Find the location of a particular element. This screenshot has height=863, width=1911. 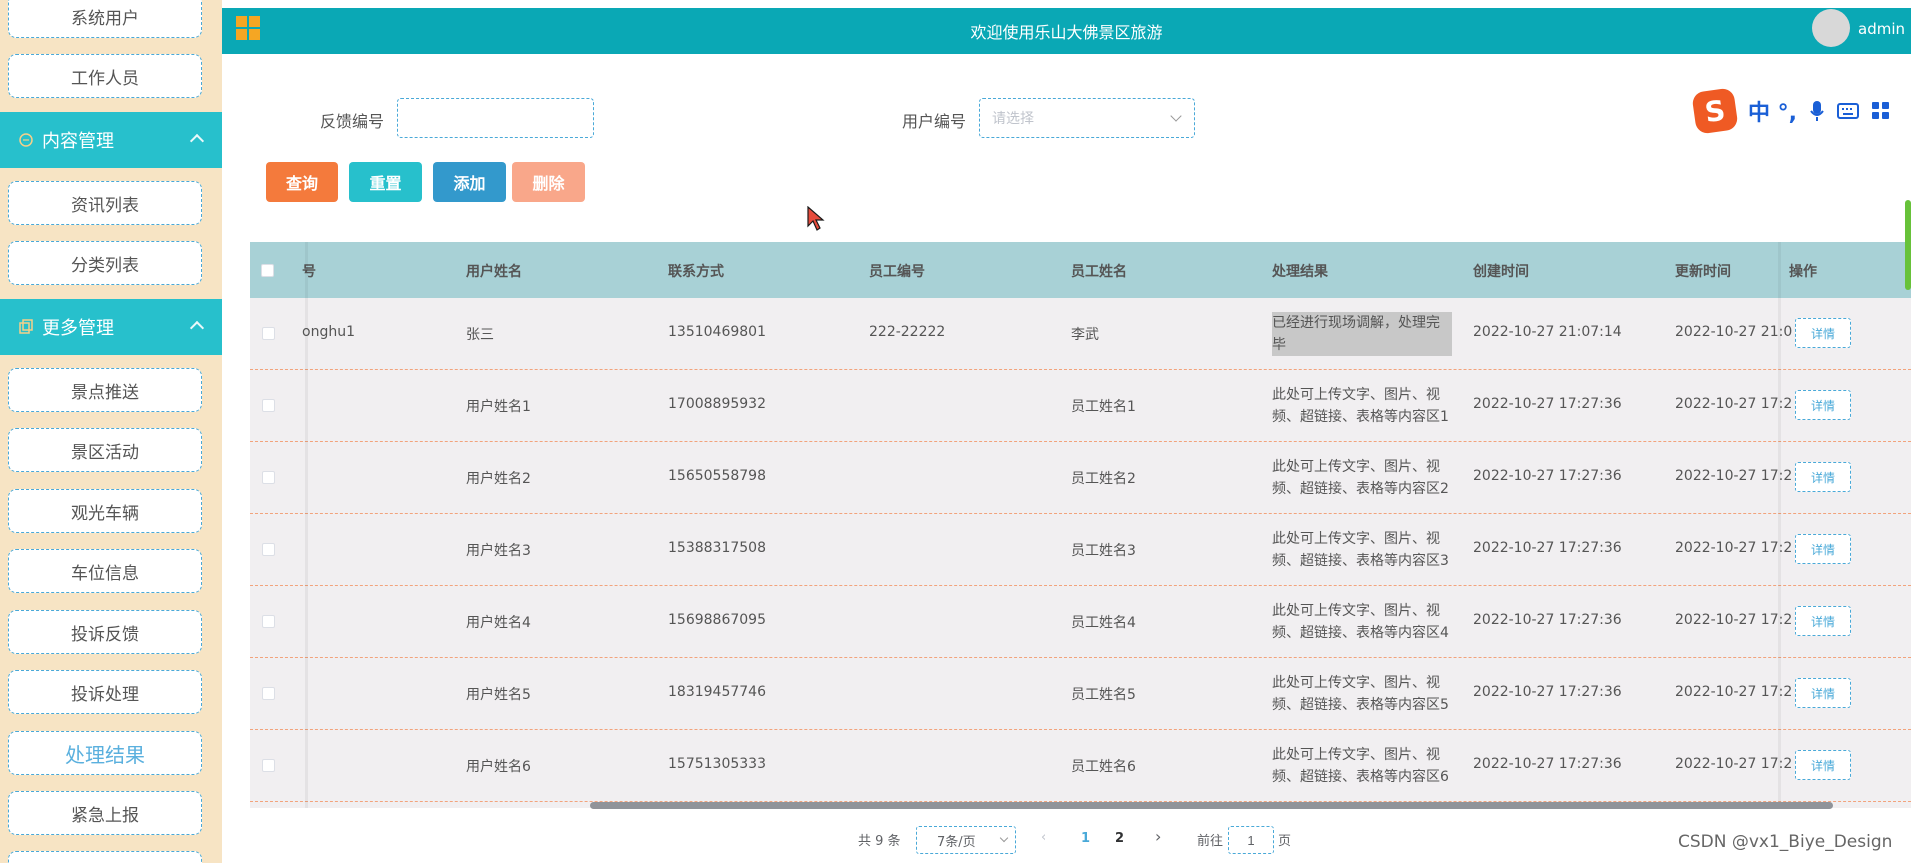

select-all-checkbox is located at coordinates (267, 270).